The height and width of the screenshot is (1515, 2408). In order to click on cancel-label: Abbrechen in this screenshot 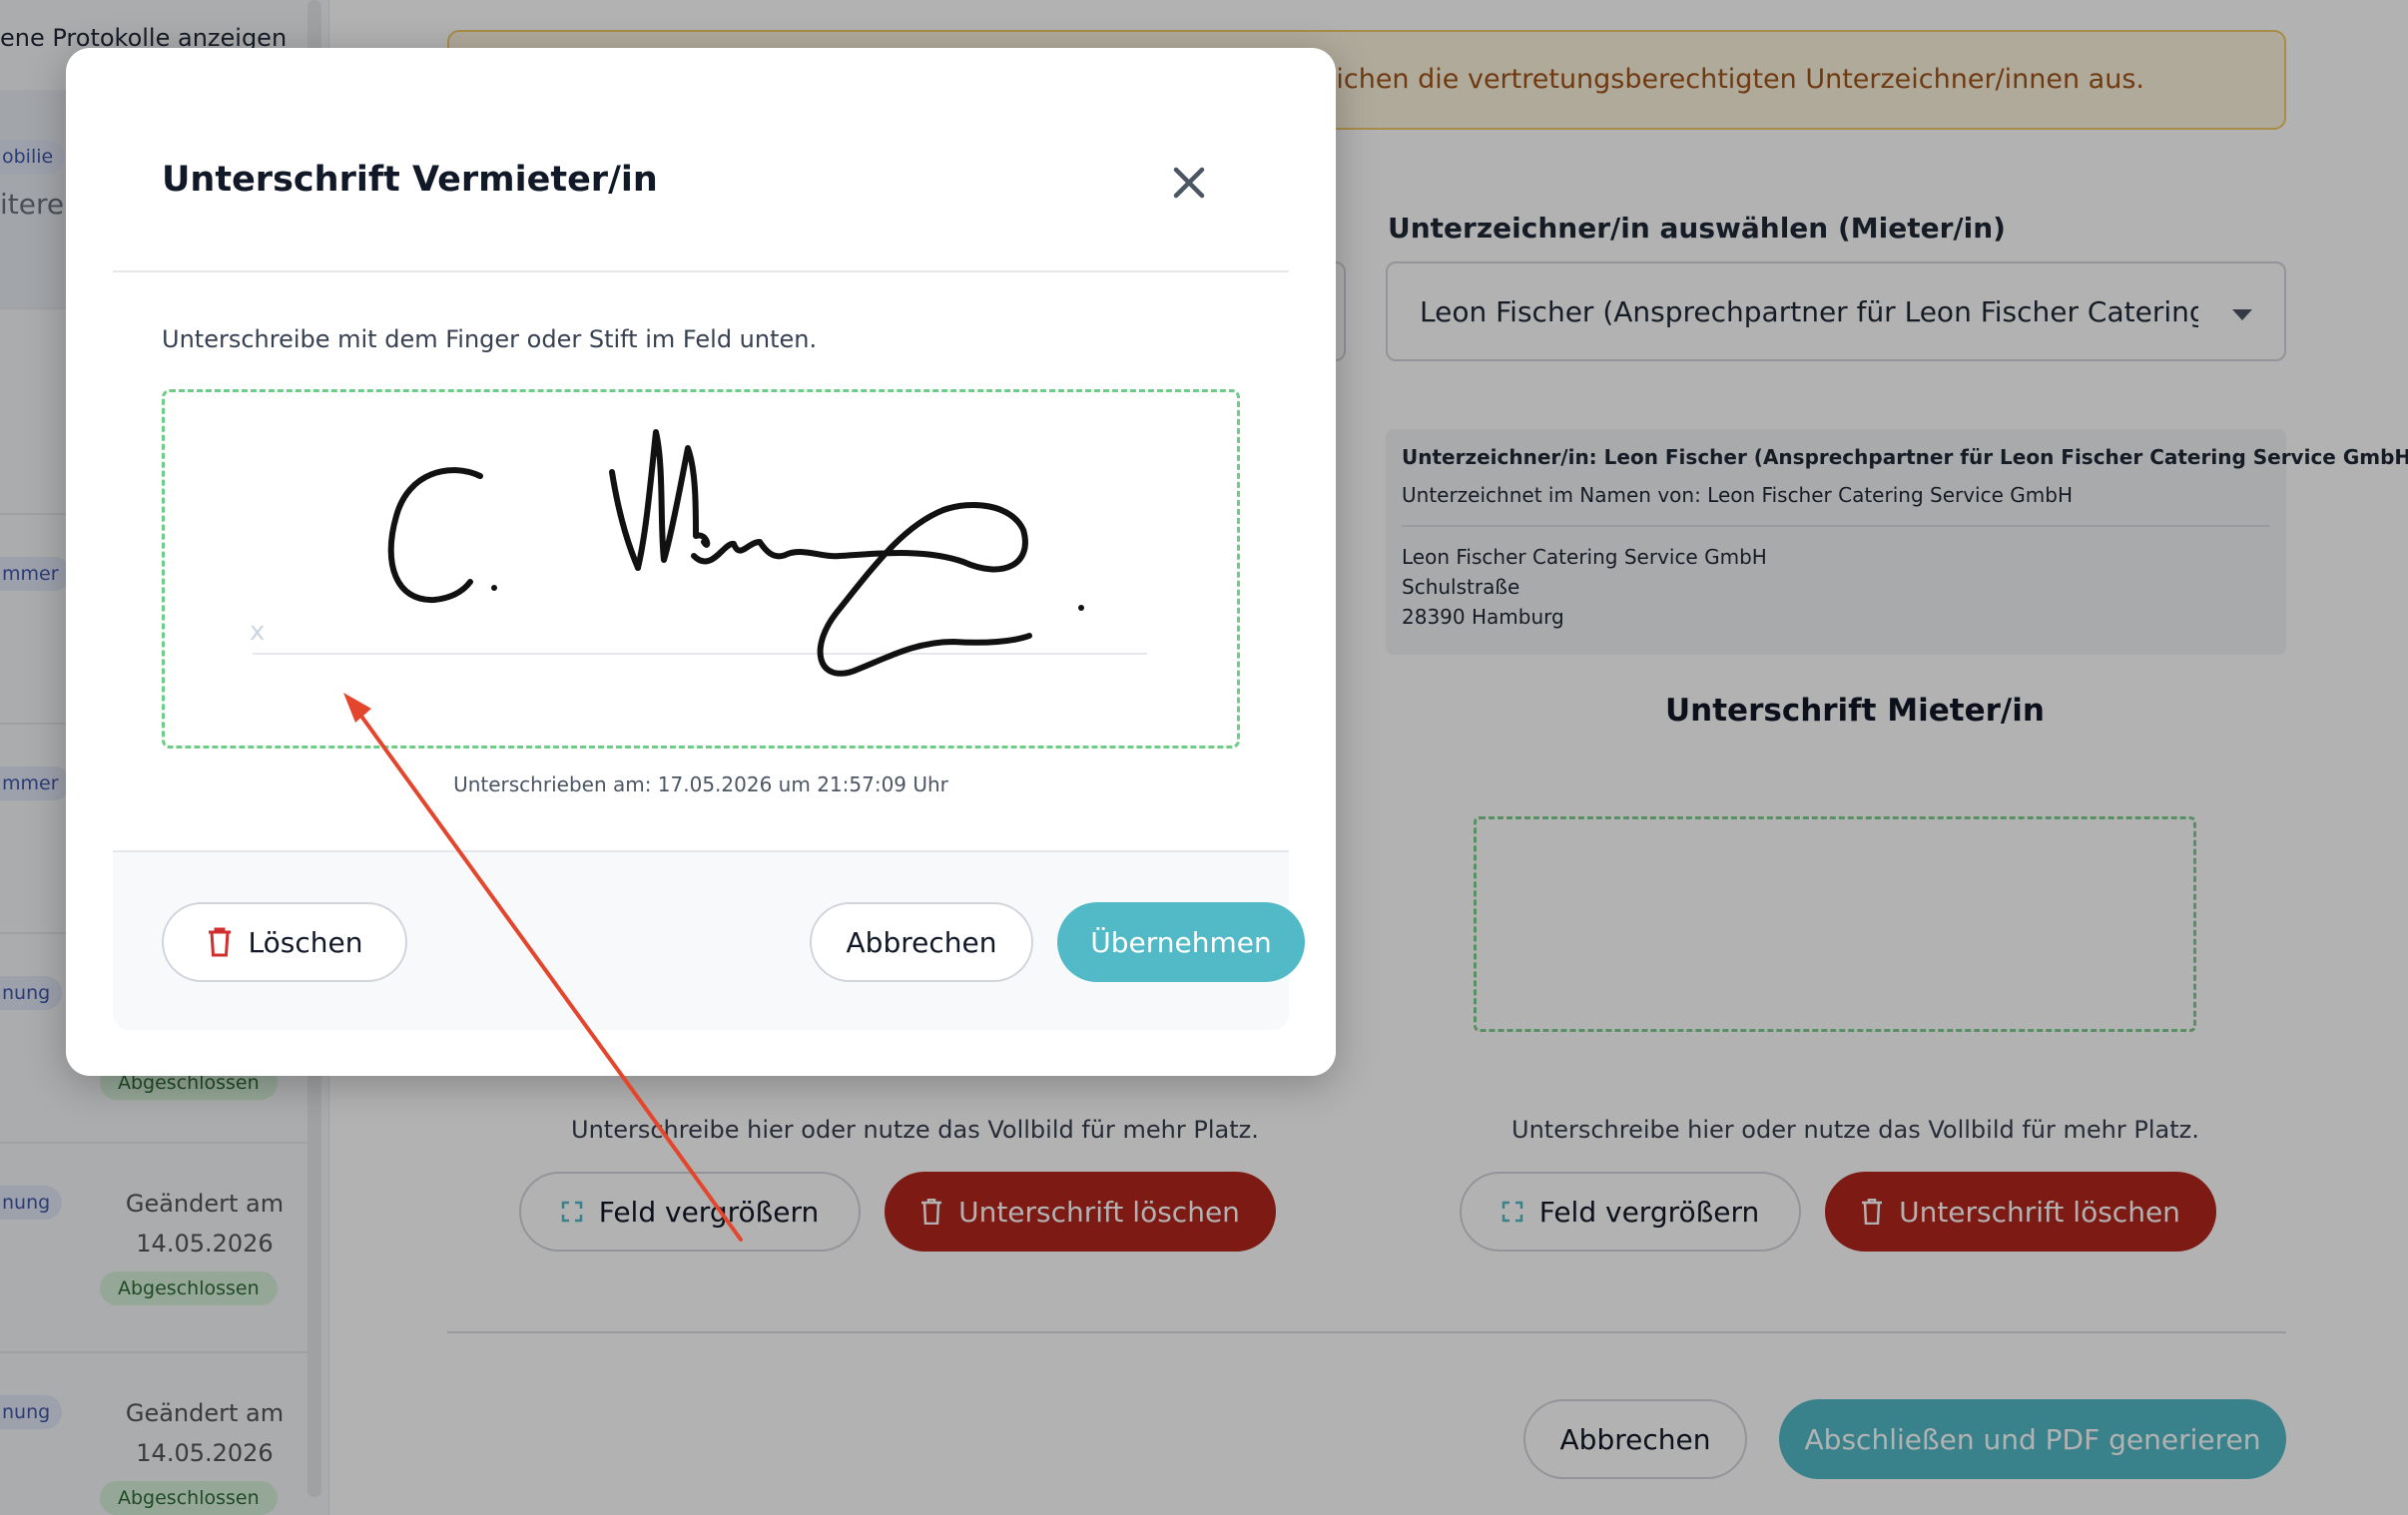, I will do `click(921, 942)`.